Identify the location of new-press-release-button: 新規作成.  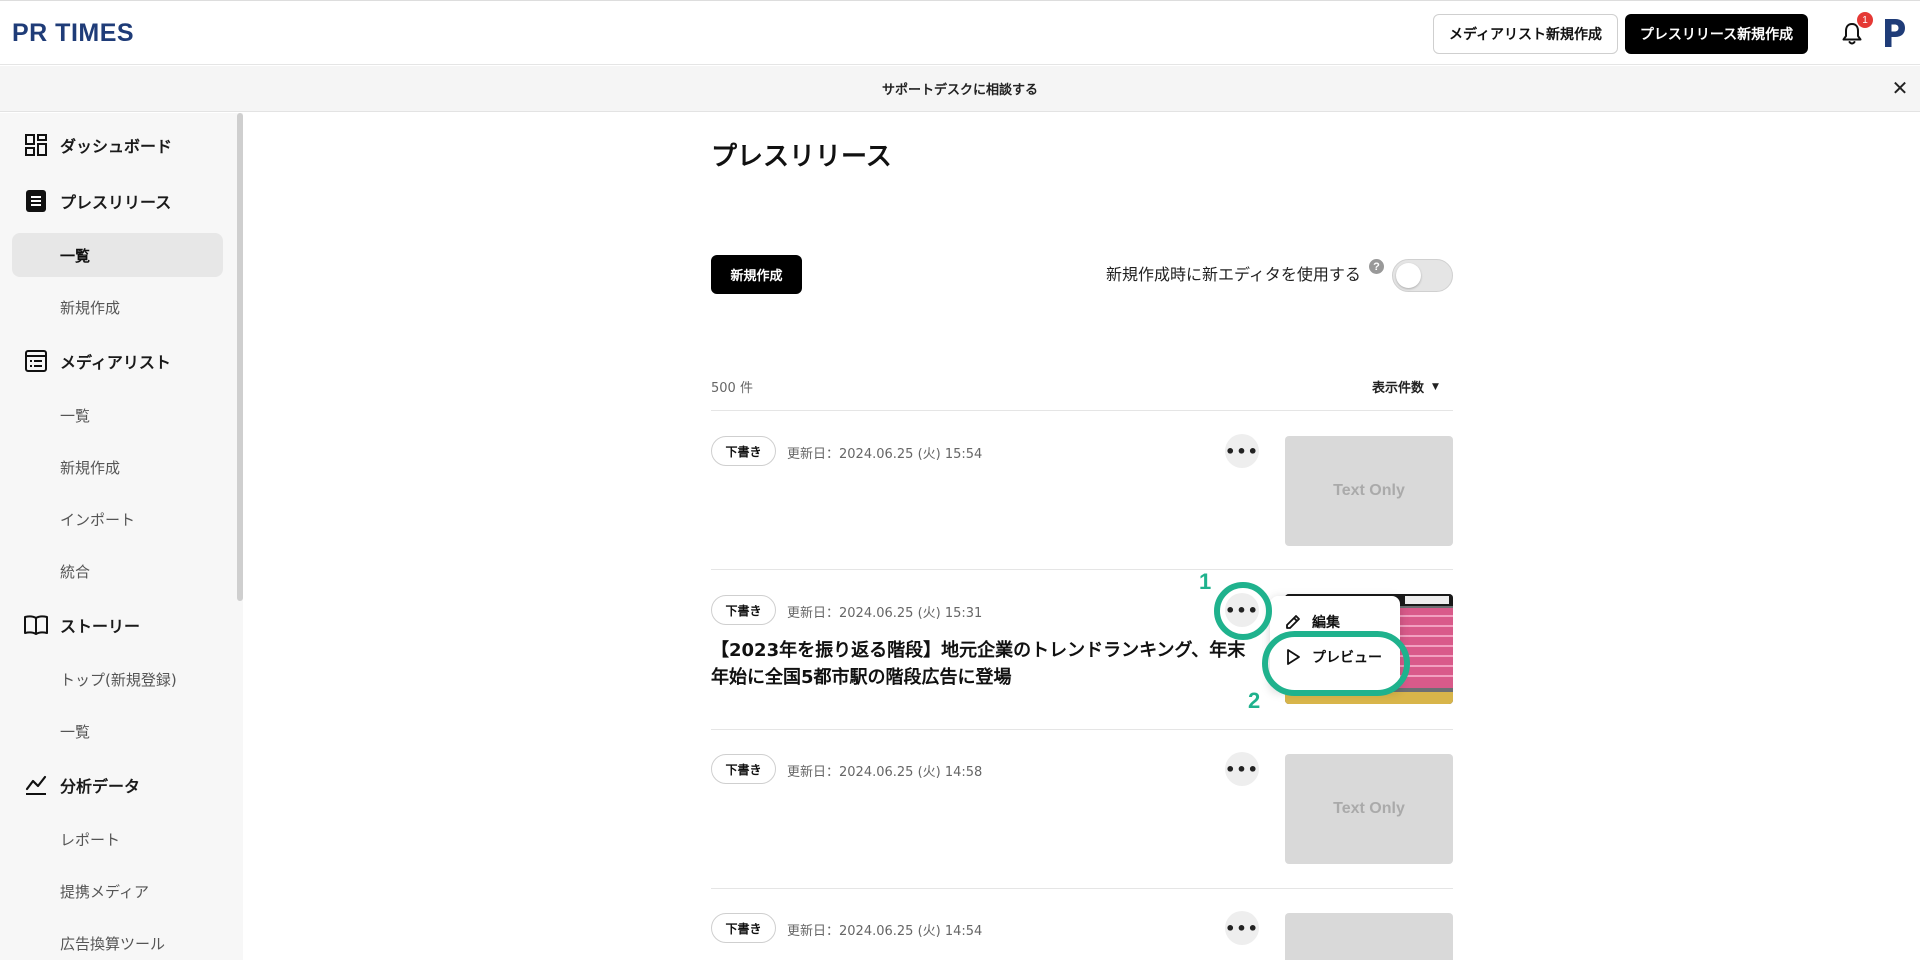
(756, 274).